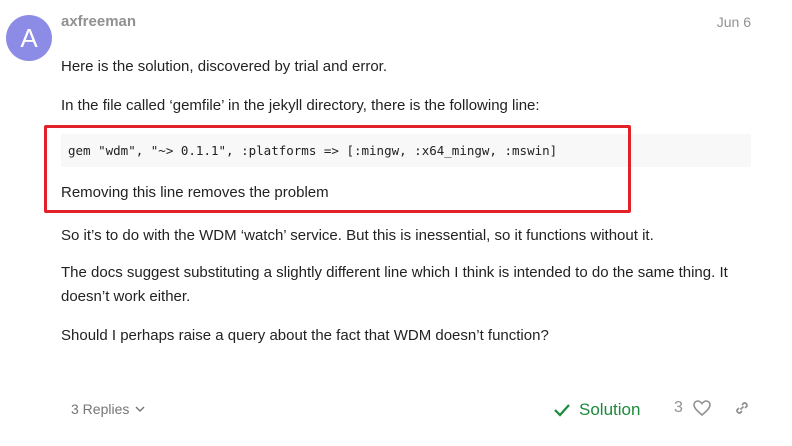 This screenshot has width=792, height=446. I want to click on avatar: A, so click(29, 38).